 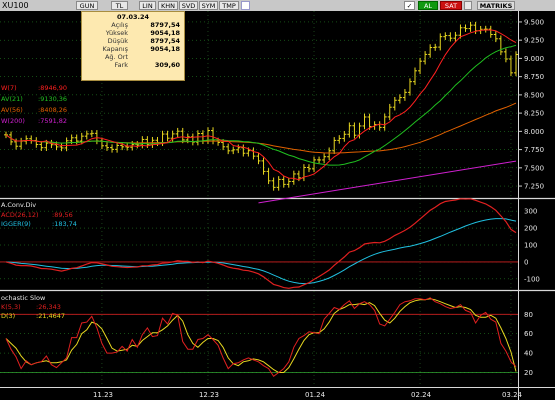 I want to click on stoch-axis-label: 80, so click(x=528, y=315).